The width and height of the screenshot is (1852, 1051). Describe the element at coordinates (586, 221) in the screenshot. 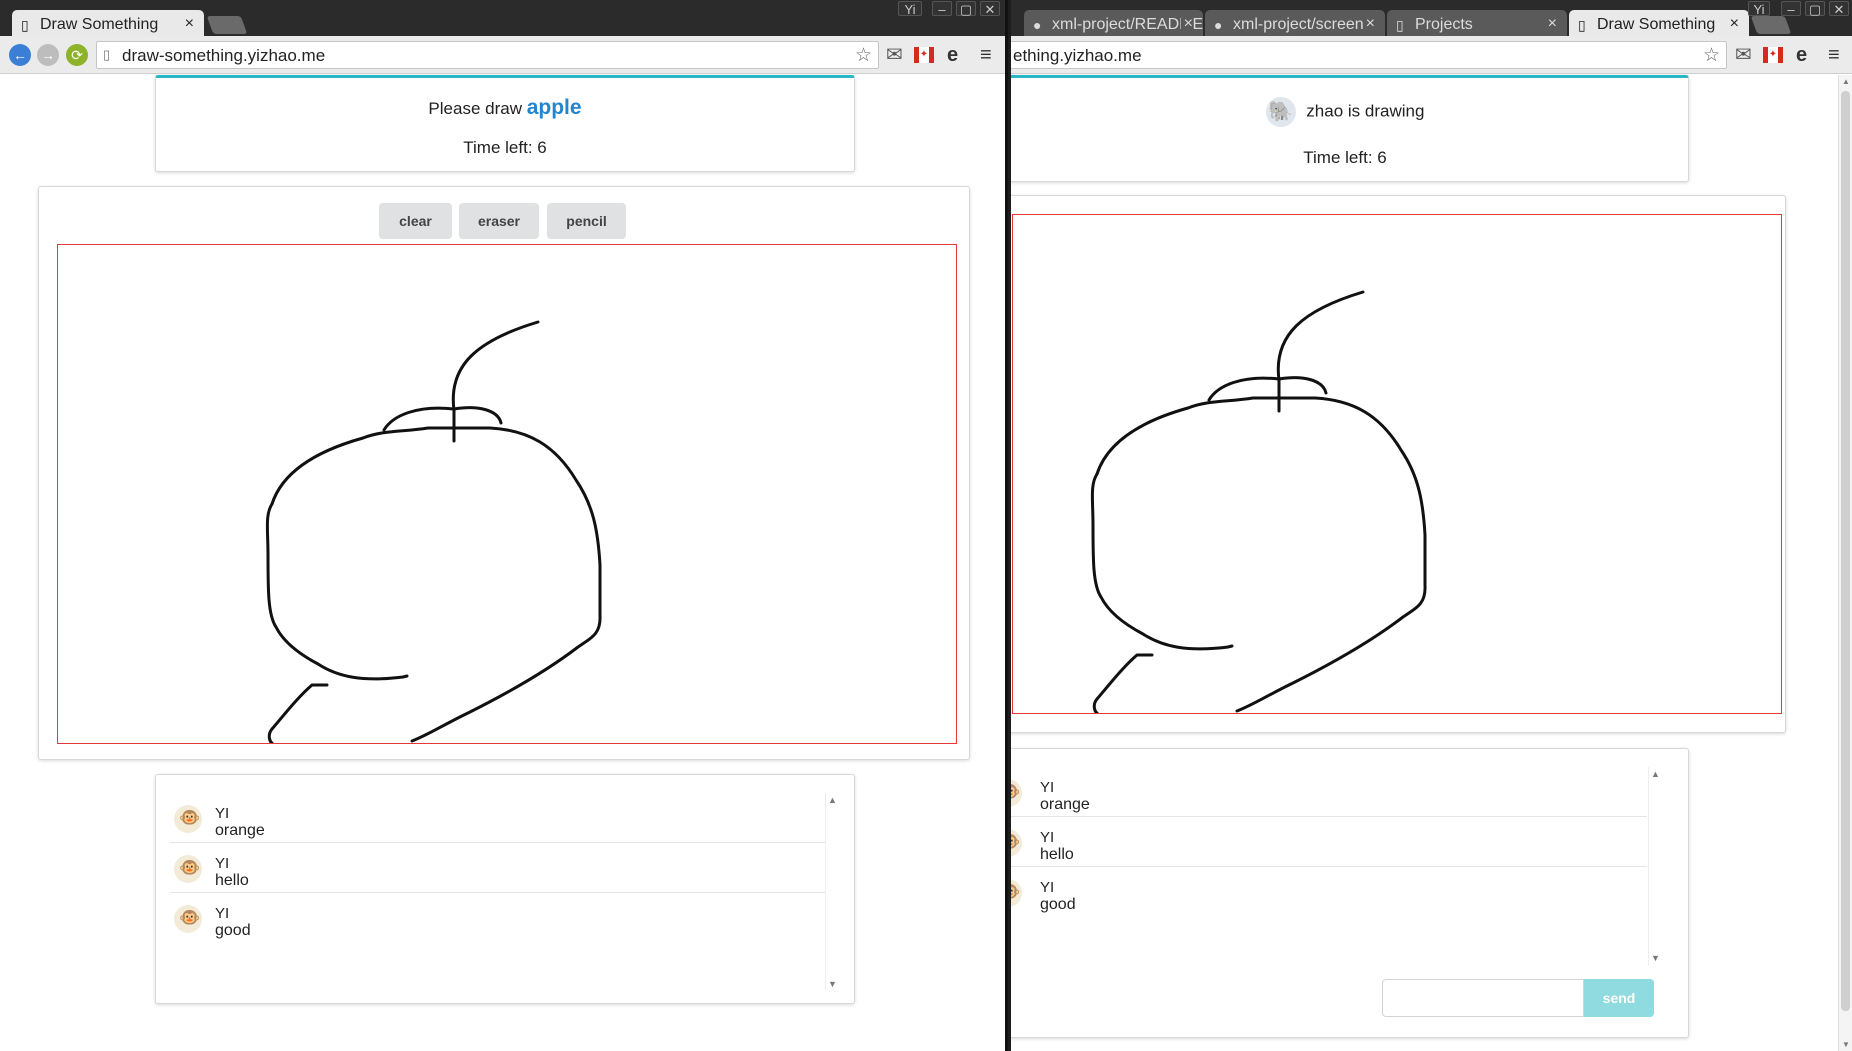

I see `pencil-button: pencil` at that location.